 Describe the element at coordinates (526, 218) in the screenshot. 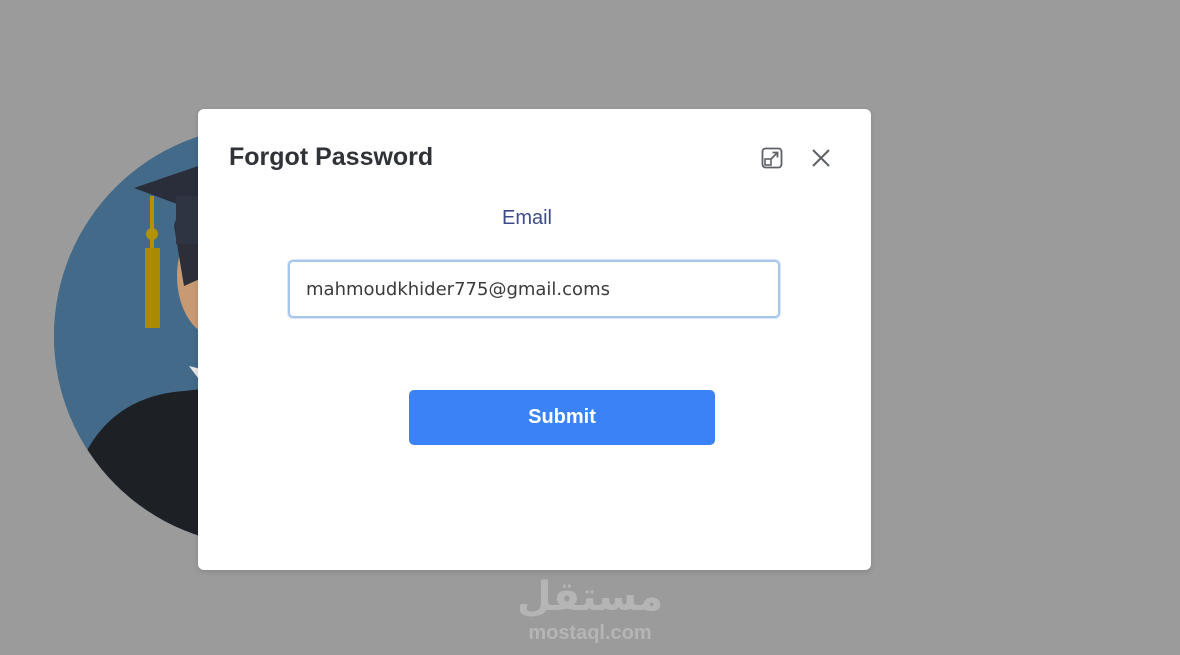

I see `email-label: Email` at that location.